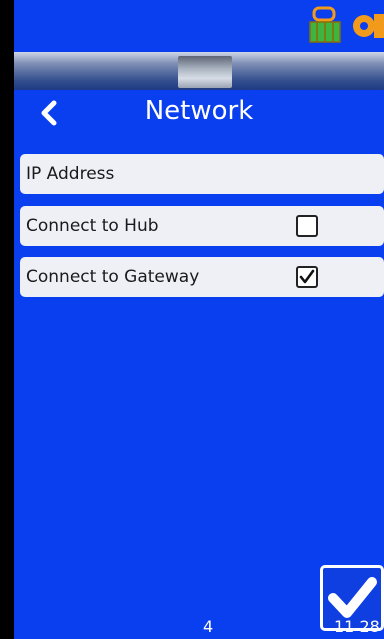 The image size is (384, 639). Describe the element at coordinates (307, 226) in the screenshot. I see `connect-to-hub-checkbox` at that location.